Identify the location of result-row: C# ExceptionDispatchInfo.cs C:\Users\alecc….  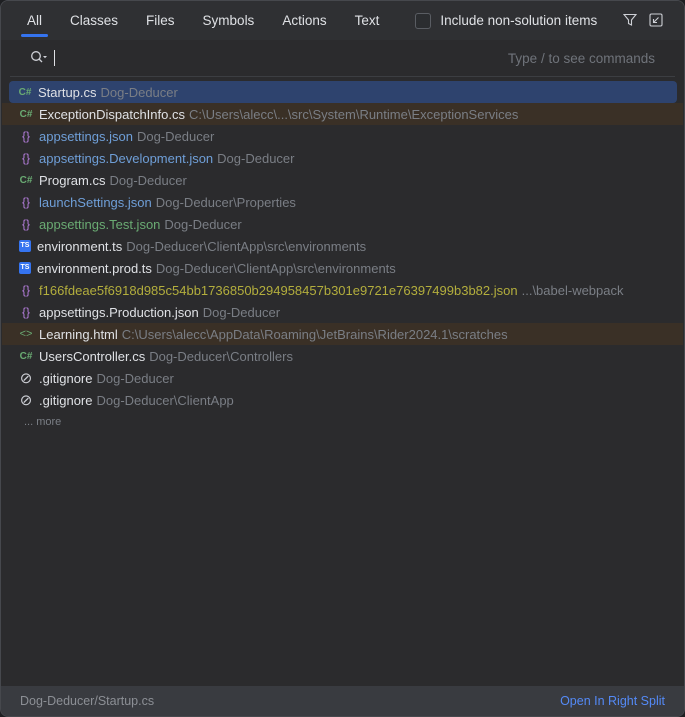
(342, 114).